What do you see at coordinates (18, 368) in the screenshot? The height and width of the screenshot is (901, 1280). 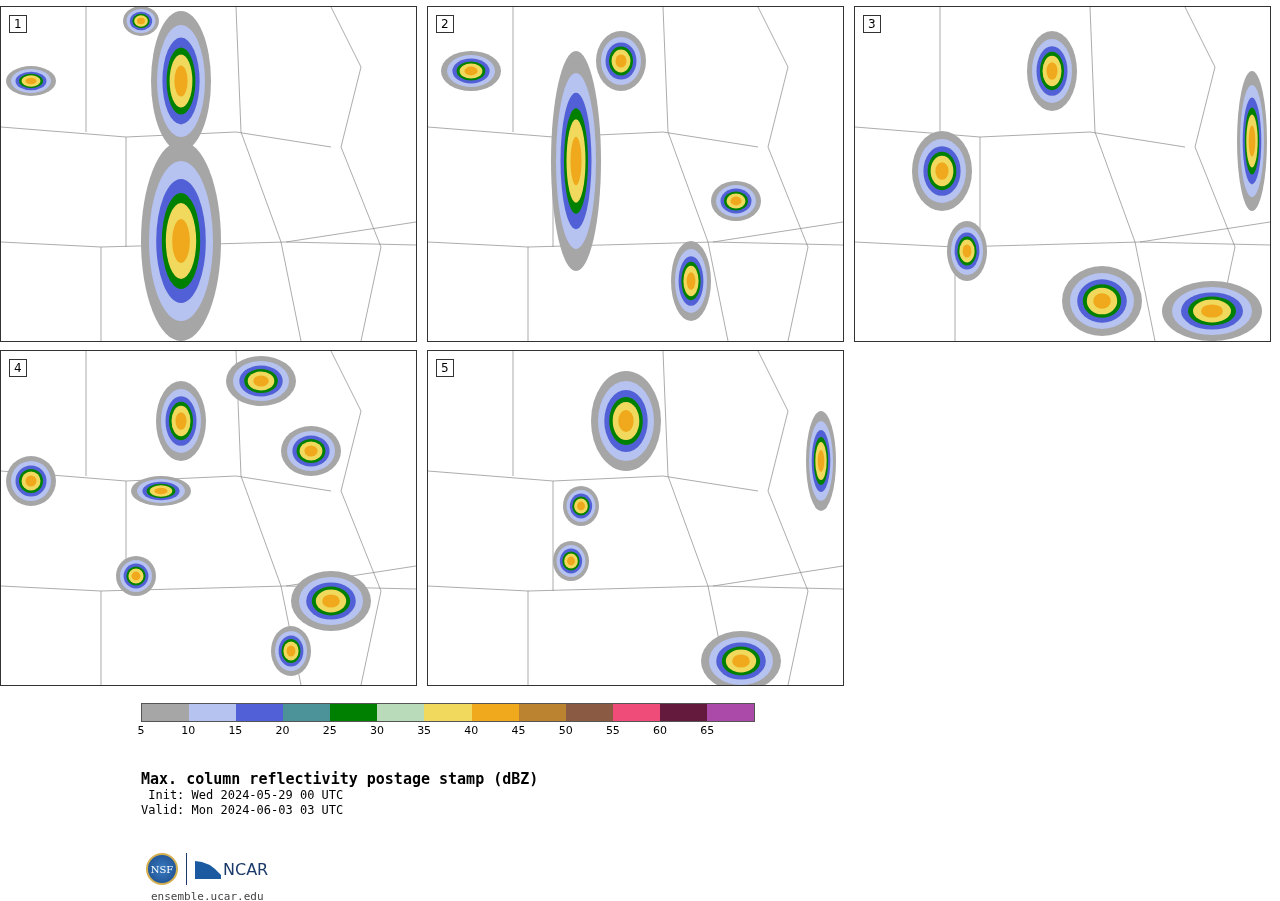 I see `panel-number: 4` at bounding box center [18, 368].